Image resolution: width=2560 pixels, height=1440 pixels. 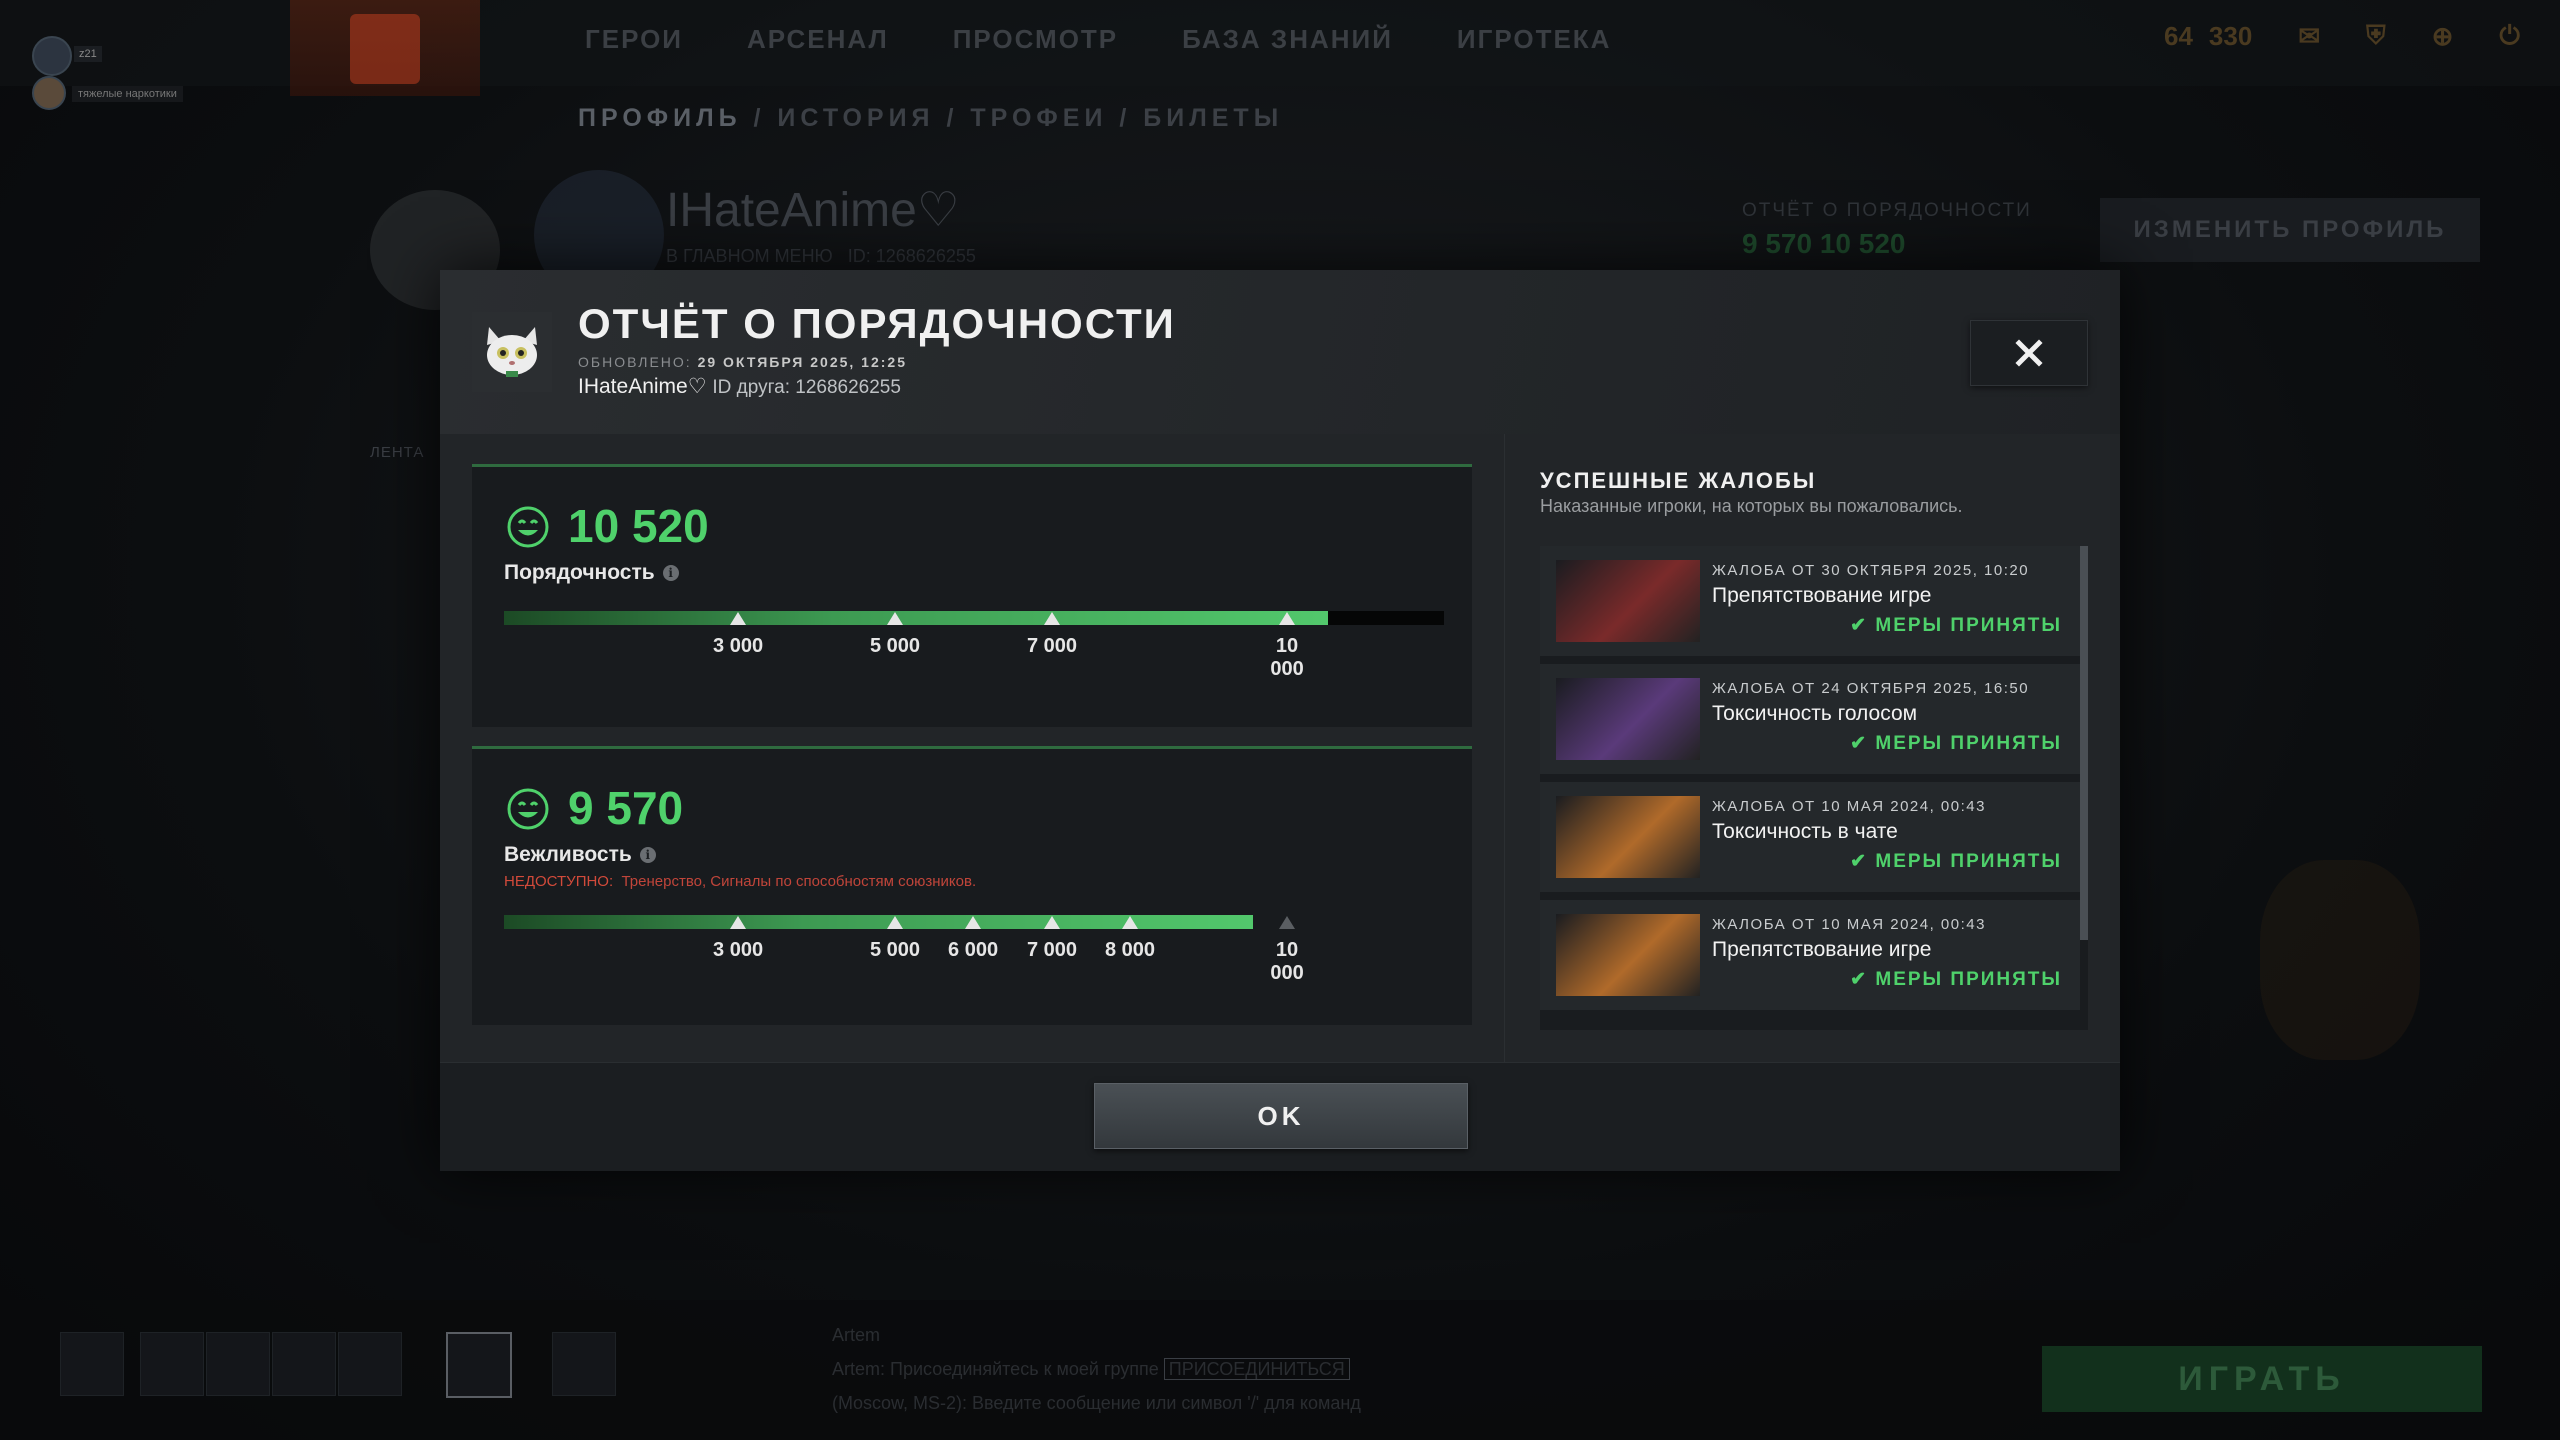 What do you see at coordinates (2178, 35) in the screenshot?
I see `currency-a: 64` at bounding box center [2178, 35].